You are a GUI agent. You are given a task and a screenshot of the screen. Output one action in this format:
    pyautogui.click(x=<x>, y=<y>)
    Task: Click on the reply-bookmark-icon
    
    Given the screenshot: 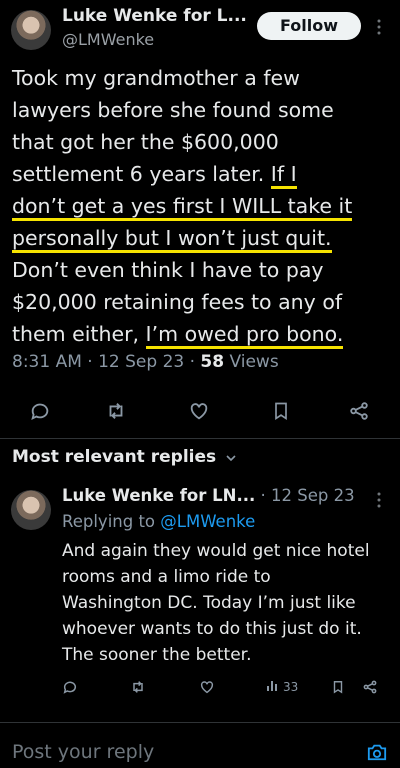 What is the action you would take?
    pyautogui.click(x=338, y=687)
    